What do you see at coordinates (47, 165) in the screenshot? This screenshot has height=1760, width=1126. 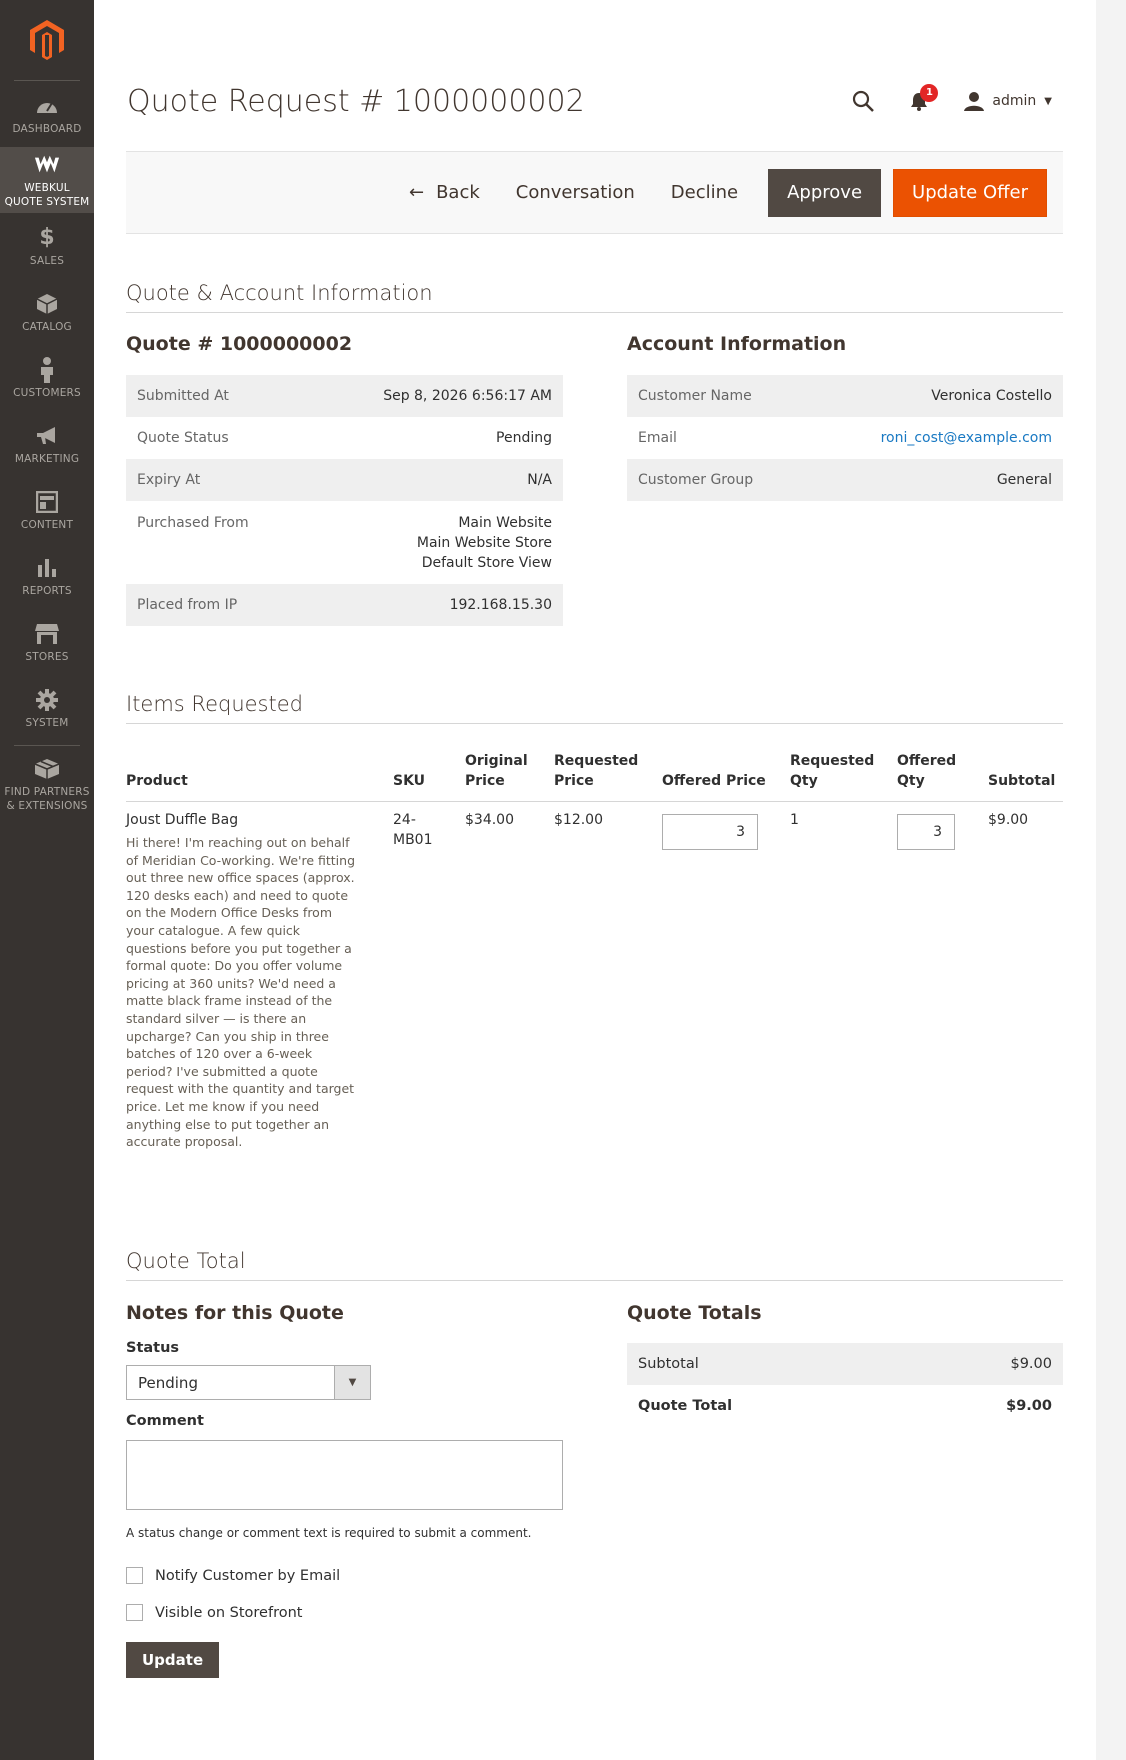 I see `webkul-icon` at bounding box center [47, 165].